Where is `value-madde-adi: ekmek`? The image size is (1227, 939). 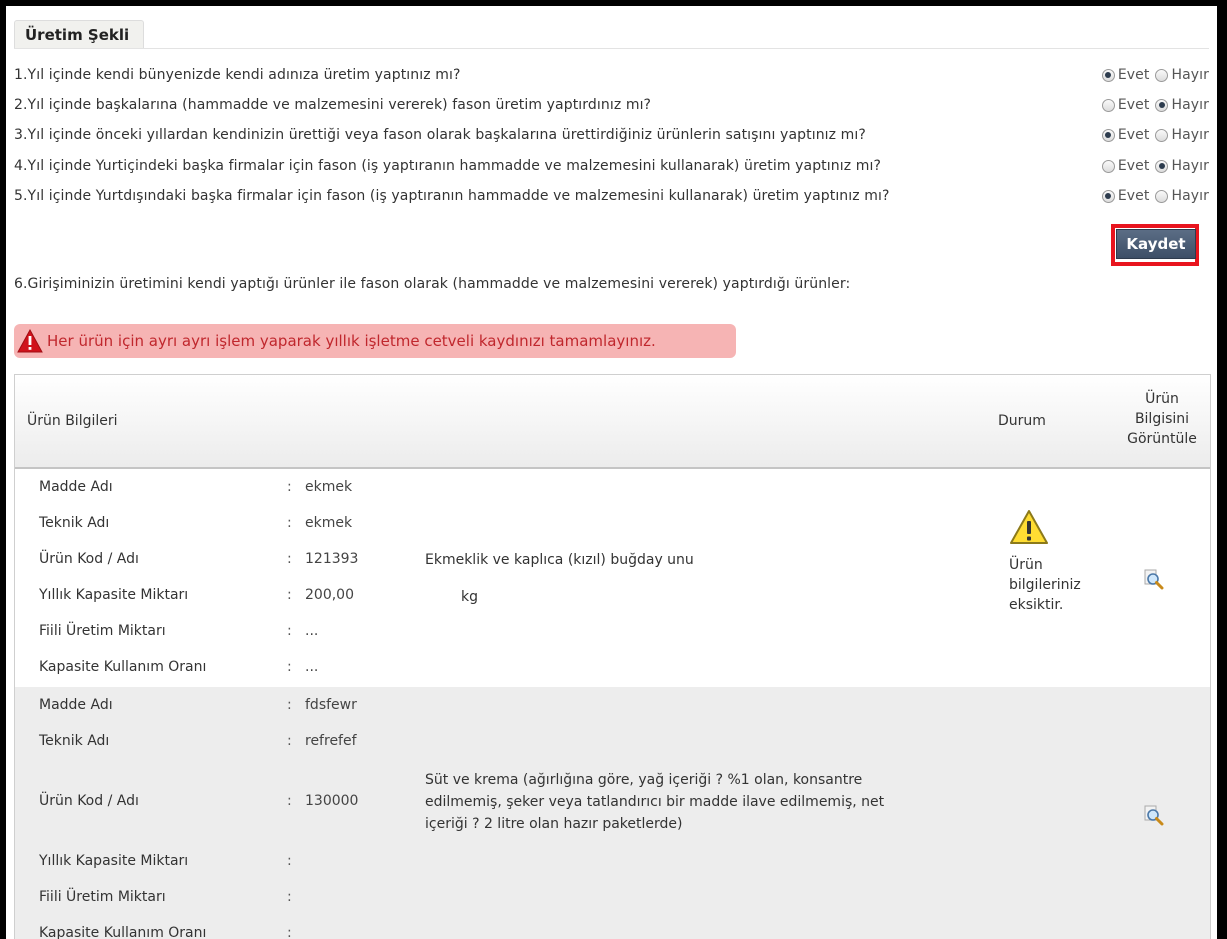
value-madde-adi: ekmek is located at coordinates (329, 487).